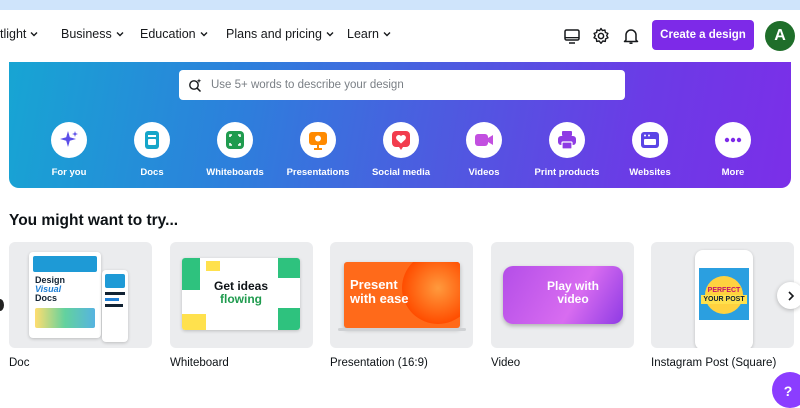 Image resolution: width=800 pixels, height=408 pixels. I want to click on card-label: Whiteboard, so click(199, 363).